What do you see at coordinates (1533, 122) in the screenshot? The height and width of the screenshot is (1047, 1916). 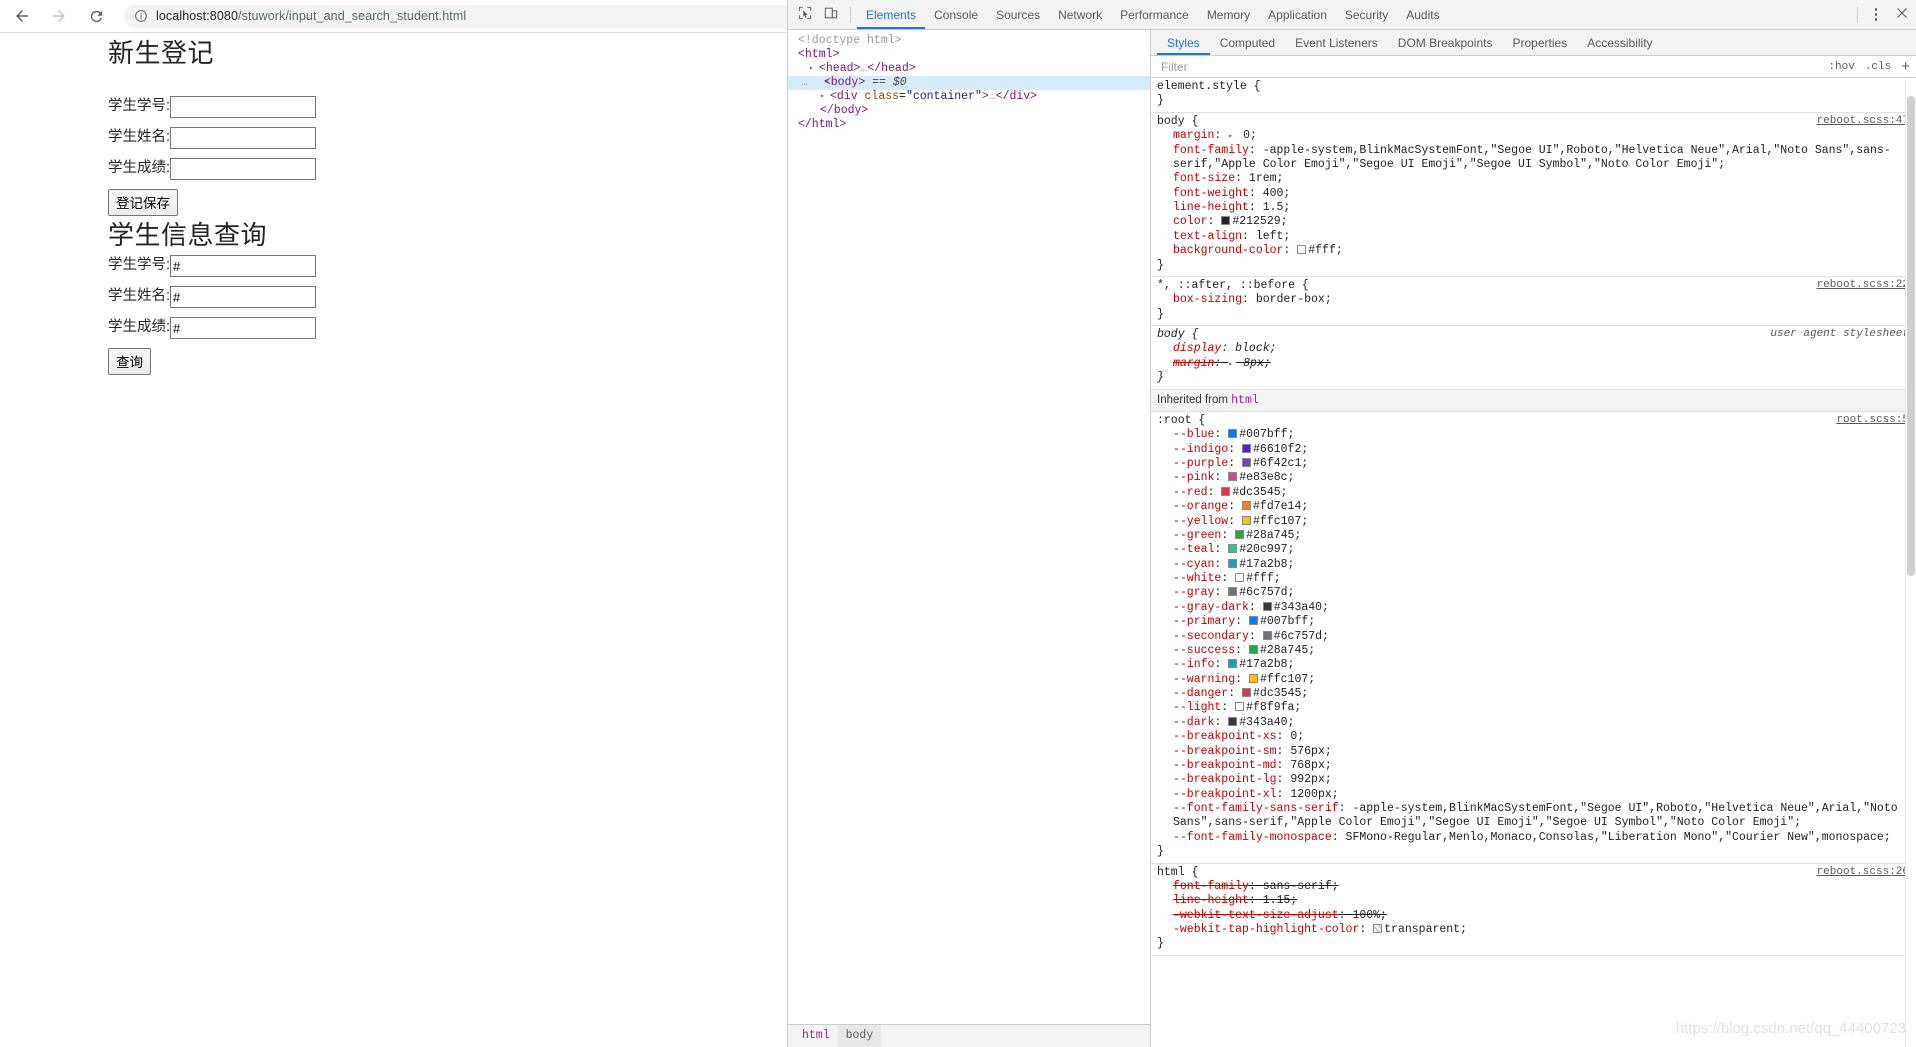 I see `style-rule-selector: body {reboot.scss:47` at bounding box center [1533, 122].